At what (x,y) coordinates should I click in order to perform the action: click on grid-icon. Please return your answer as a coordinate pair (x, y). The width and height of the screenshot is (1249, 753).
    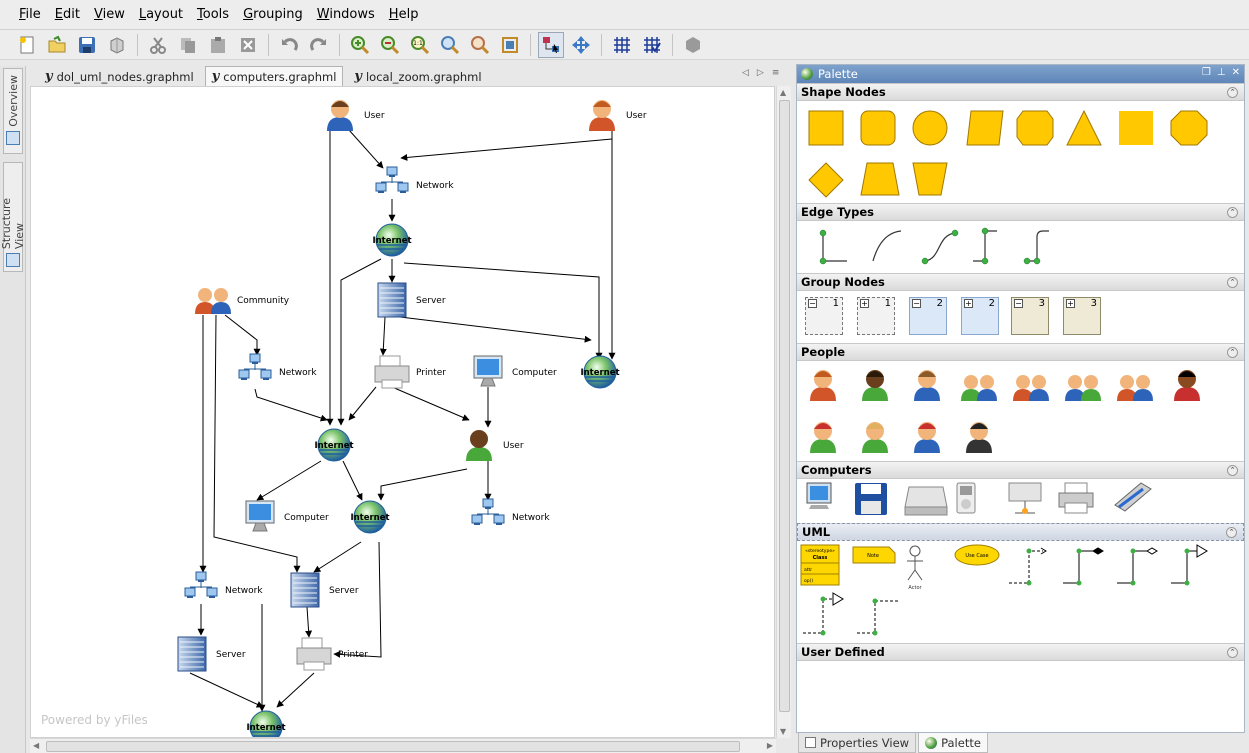
    Looking at the image, I should click on (622, 45).